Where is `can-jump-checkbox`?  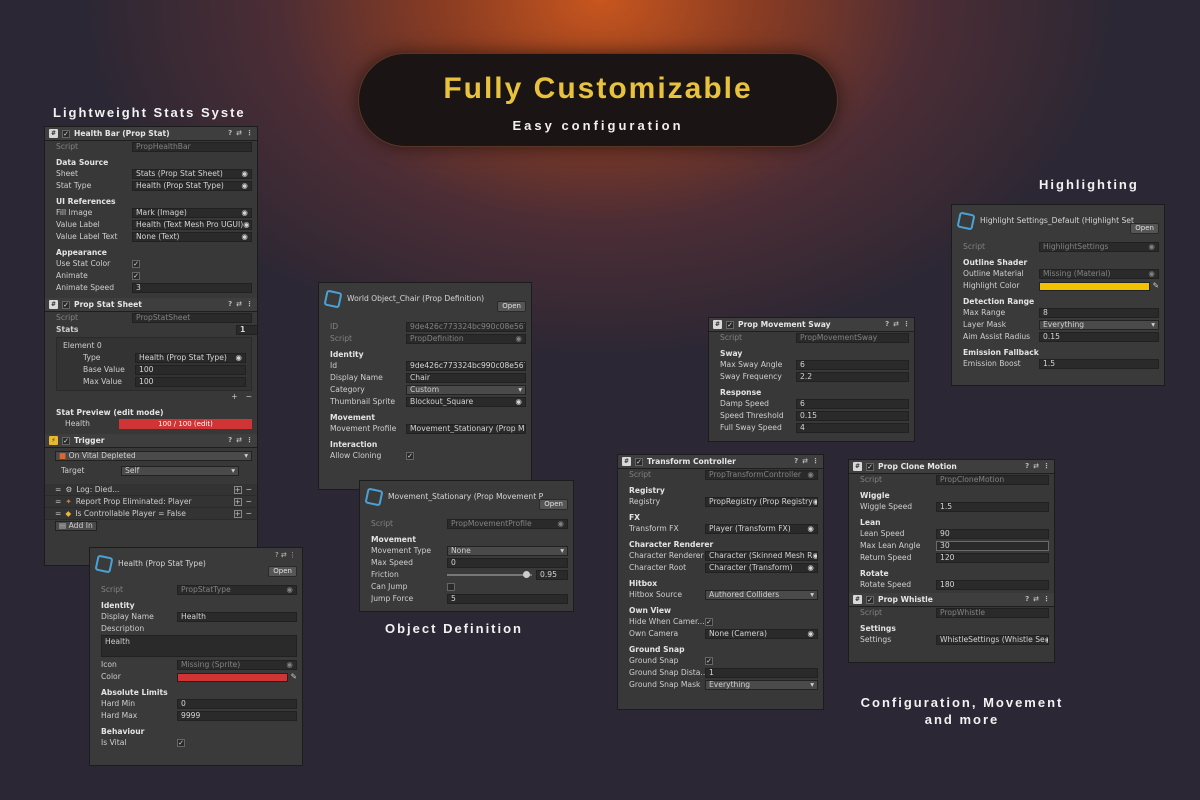 can-jump-checkbox is located at coordinates (451, 587).